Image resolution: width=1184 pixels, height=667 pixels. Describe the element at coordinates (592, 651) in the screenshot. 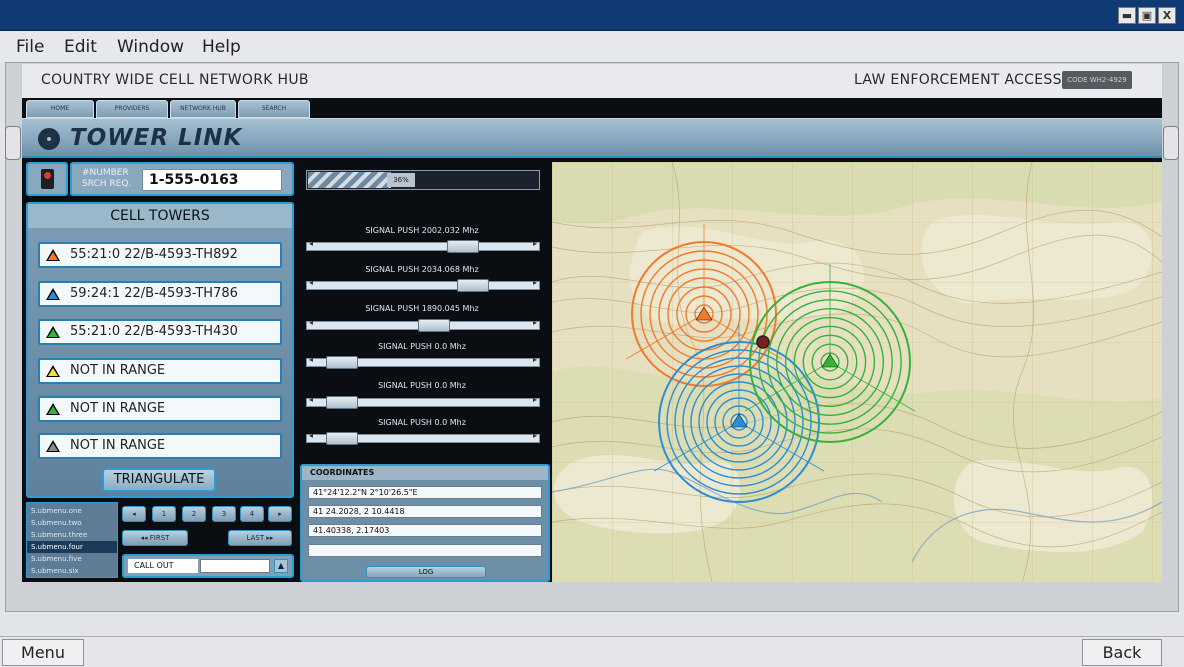

I see `bottom-bar: Menu Back` at that location.